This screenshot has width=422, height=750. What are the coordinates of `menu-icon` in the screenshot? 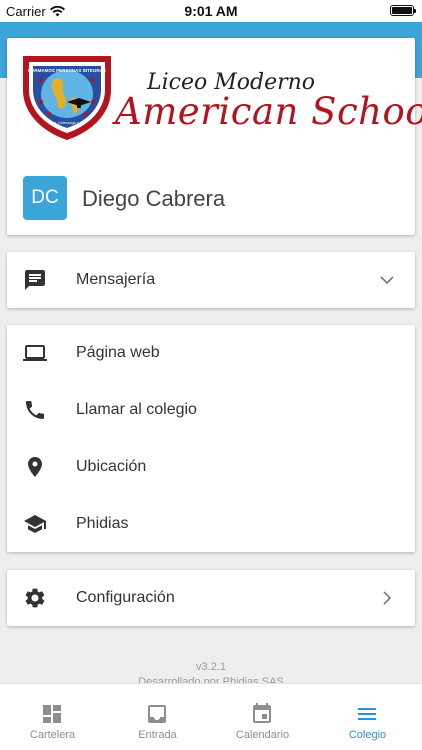 It's located at (367, 714).